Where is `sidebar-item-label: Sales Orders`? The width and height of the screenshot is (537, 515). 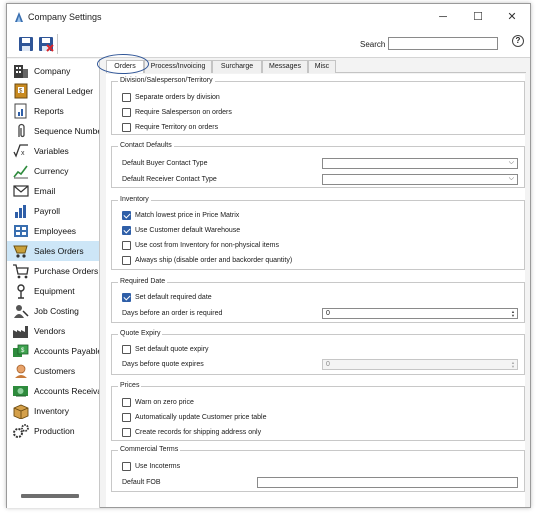 sidebar-item-label: Sales Orders is located at coordinates (59, 251).